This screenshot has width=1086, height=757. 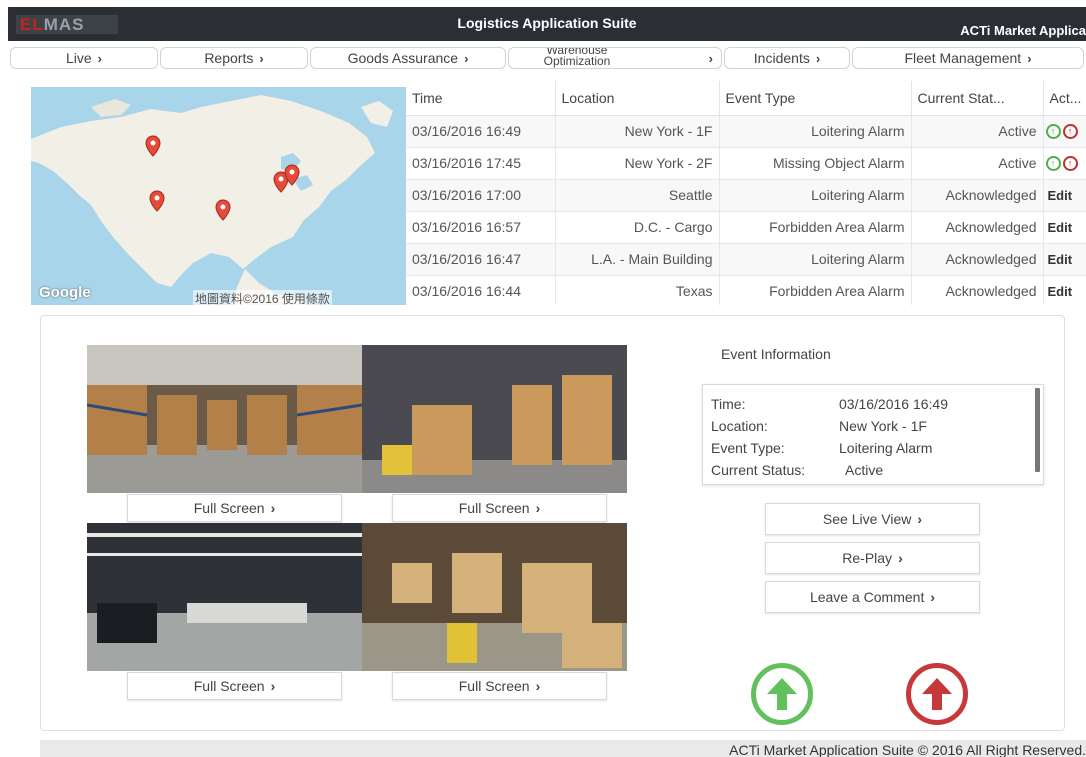 I want to click on map-brand-logo: Google, so click(x=65, y=292).